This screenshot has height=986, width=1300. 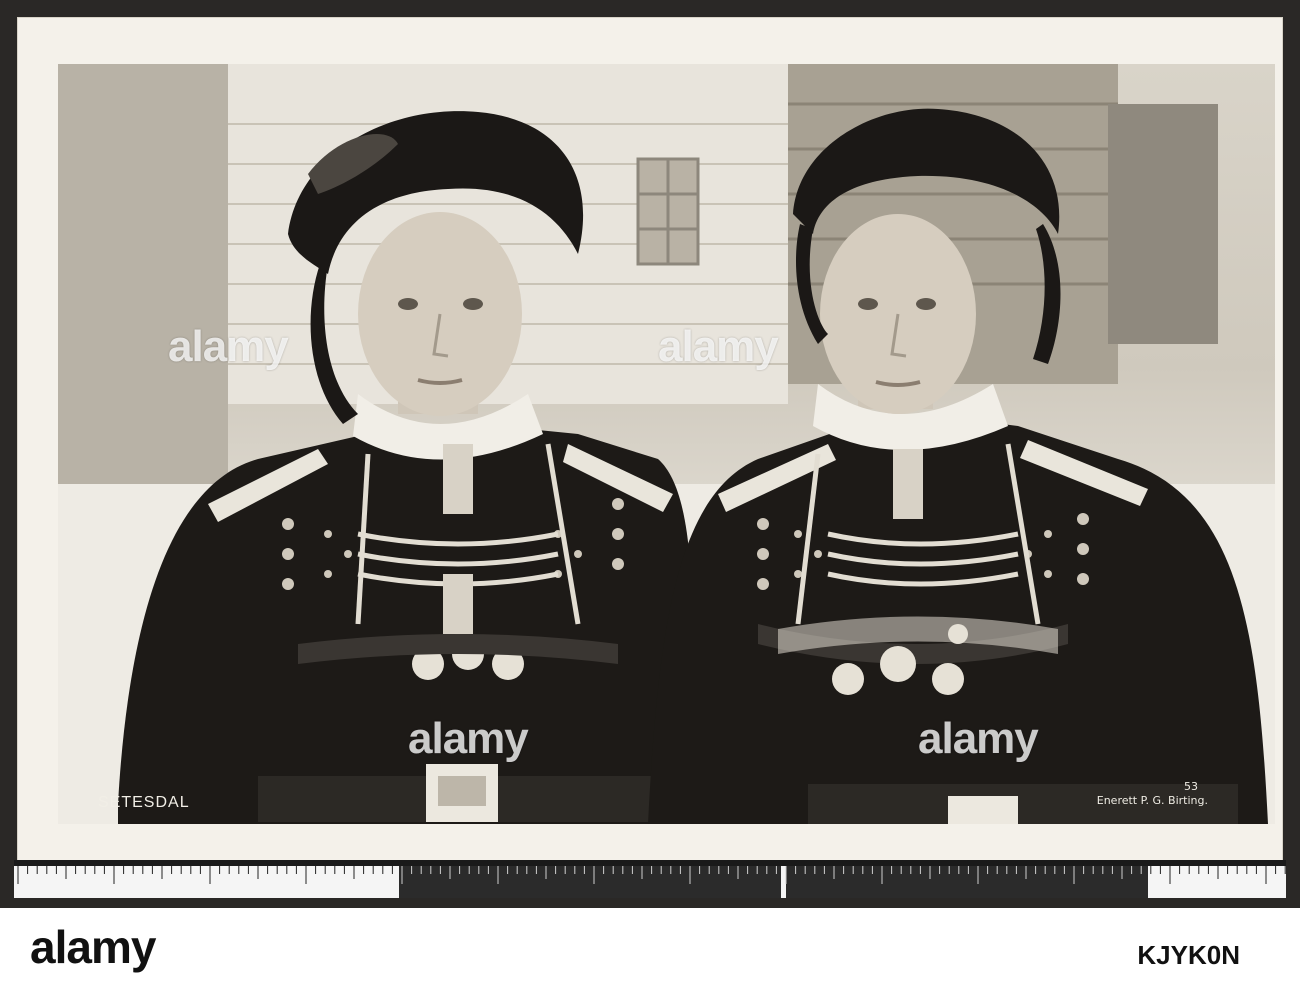 What do you see at coordinates (143, 274) in the screenshot?
I see `left-background` at bounding box center [143, 274].